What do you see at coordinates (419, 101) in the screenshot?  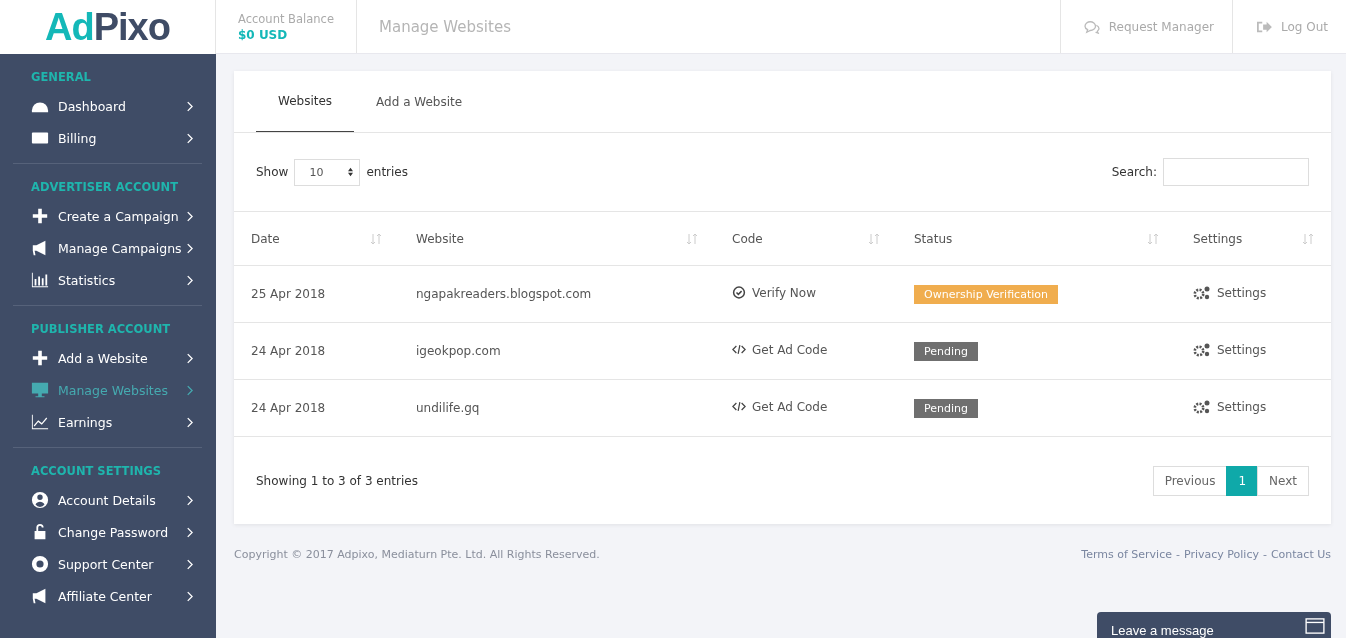 I see `tab: Add a Website` at bounding box center [419, 101].